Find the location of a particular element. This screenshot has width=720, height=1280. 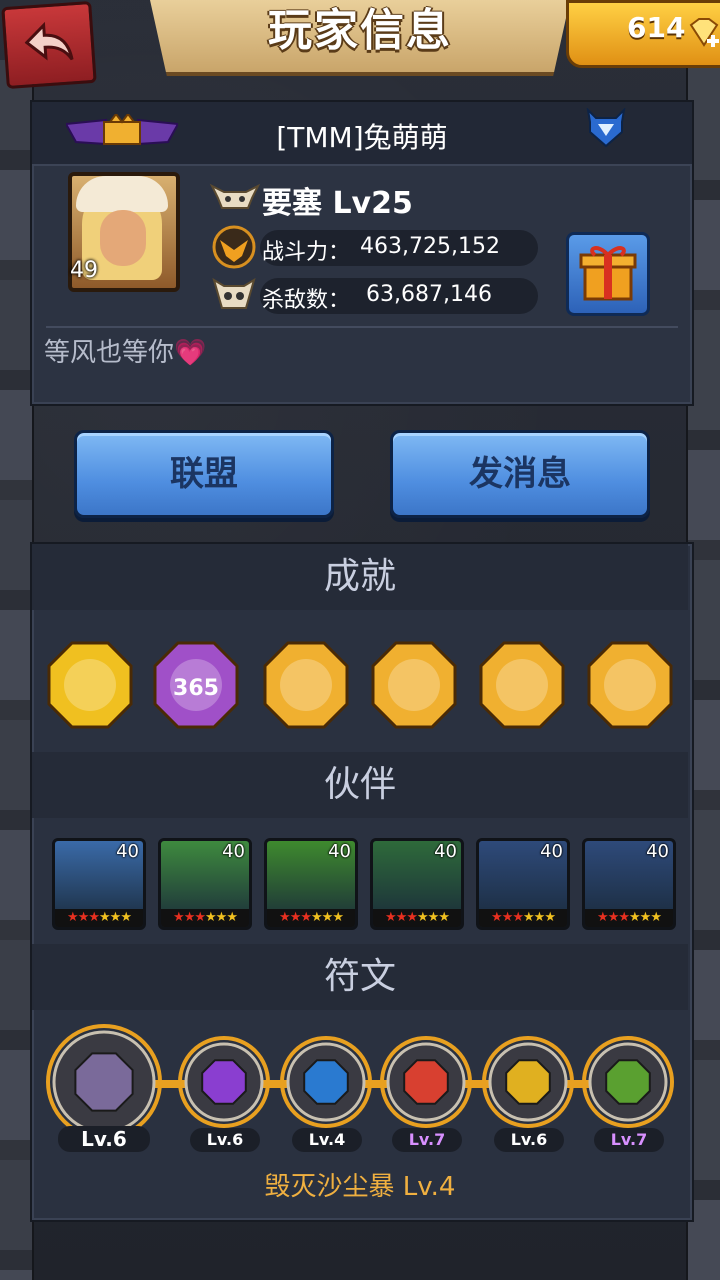

stone-frame-left is located at coordinates (17, 670).